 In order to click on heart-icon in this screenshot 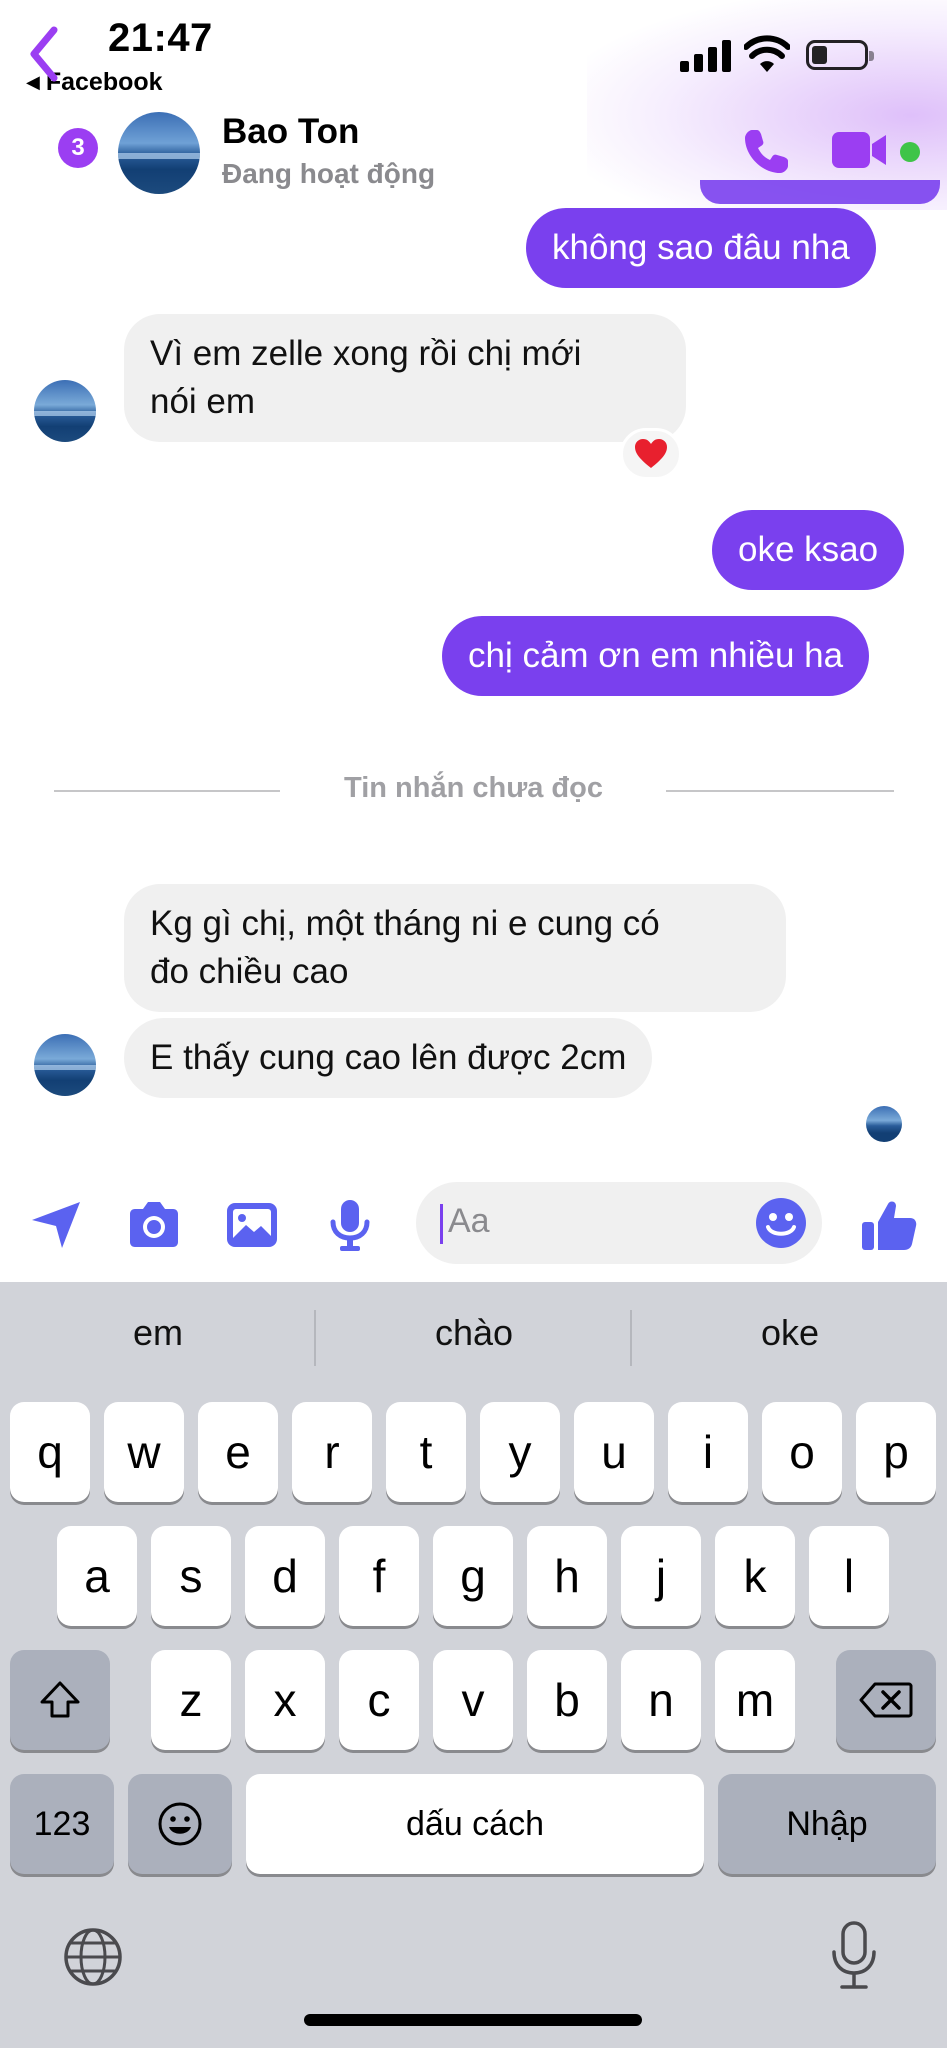, I will do `click(651, 453)`.